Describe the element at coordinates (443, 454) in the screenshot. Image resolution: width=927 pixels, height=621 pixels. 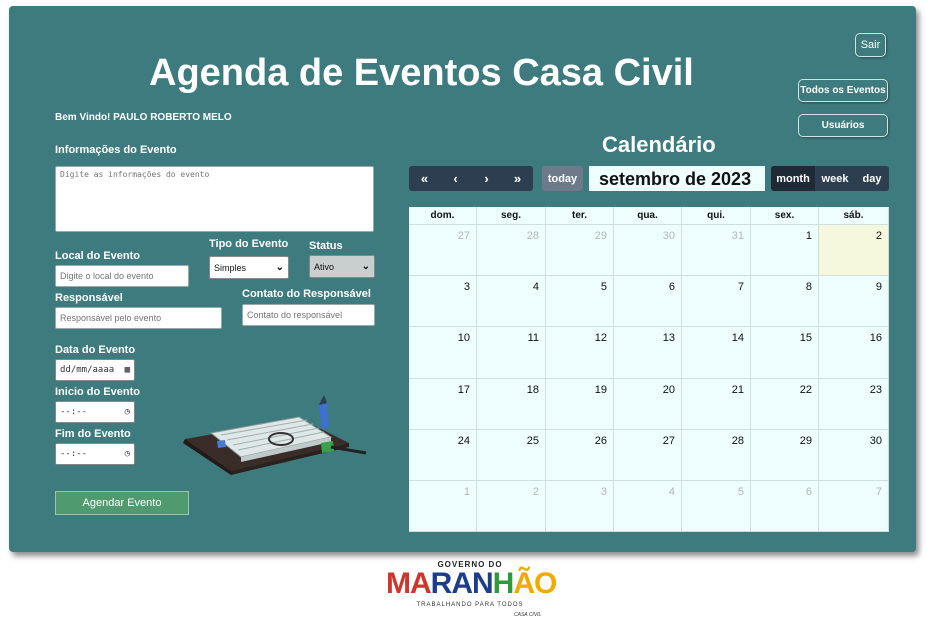
I see `calendar-day: 24` at that location.